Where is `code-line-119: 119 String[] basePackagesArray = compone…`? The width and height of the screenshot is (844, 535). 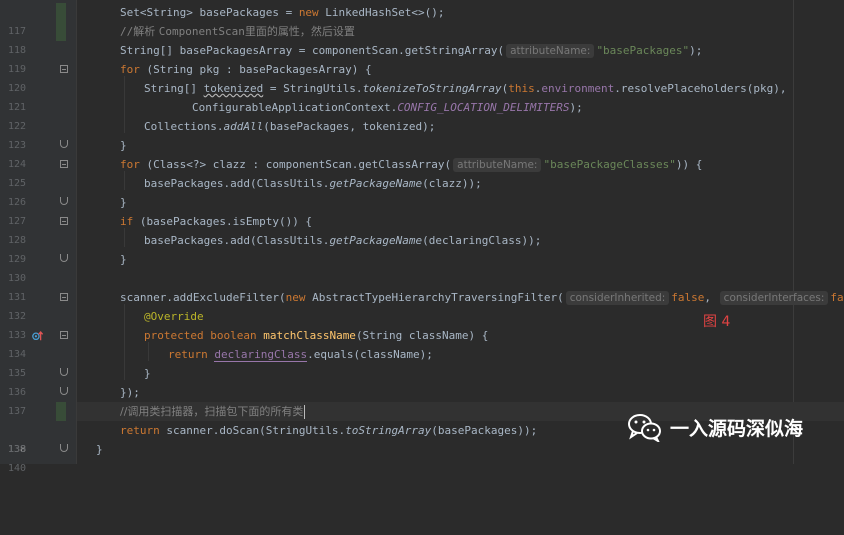
code-line-119: 119 String[] basePackagesArray = compone… is located at coordinates (422, 58).